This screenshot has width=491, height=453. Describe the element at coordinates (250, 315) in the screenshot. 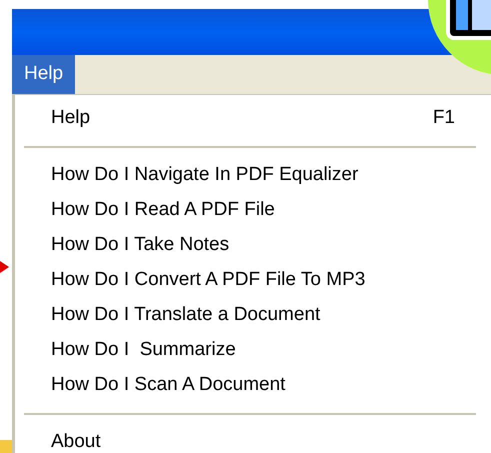

I see `menu-item: How Do I Translate a Document` at that location.